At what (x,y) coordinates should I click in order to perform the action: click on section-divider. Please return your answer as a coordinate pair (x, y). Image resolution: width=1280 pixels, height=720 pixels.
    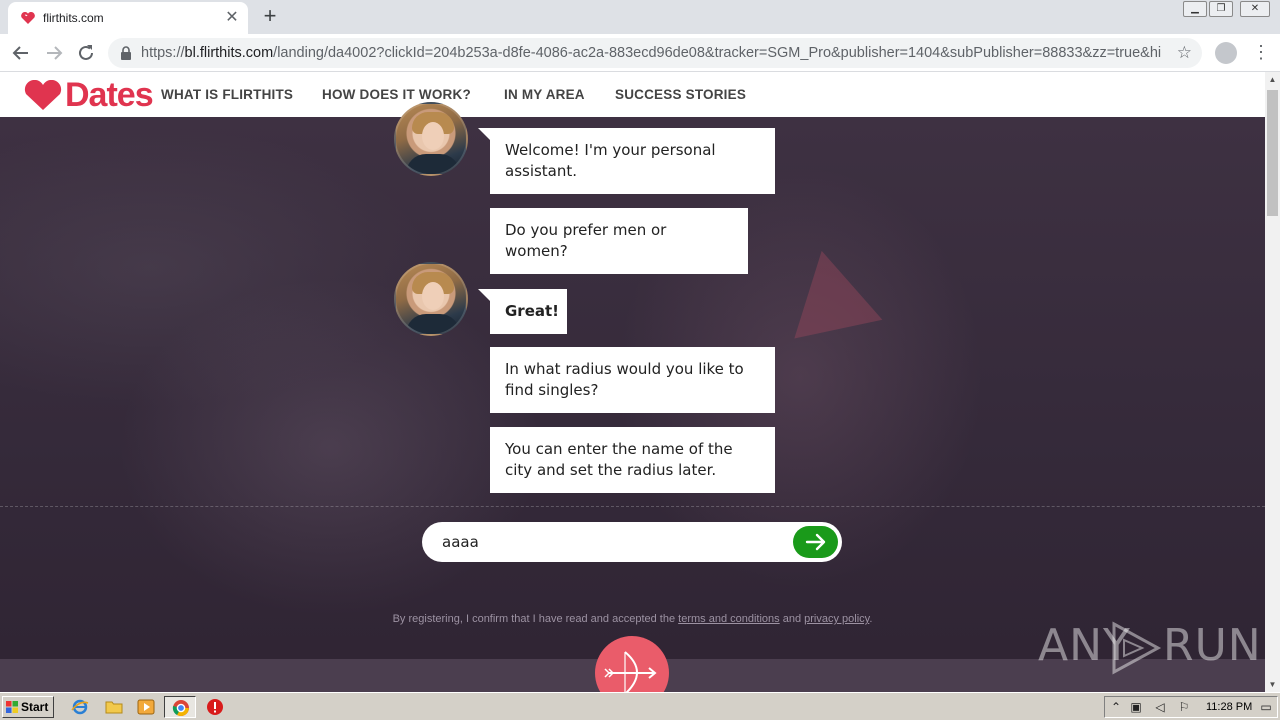
    Looking at the image, I should click on (632, 506).